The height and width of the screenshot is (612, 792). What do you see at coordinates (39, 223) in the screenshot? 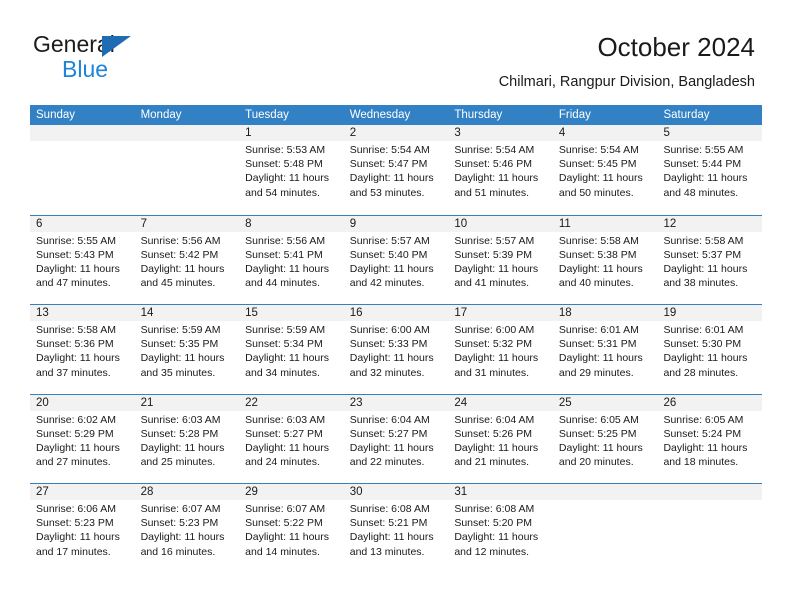
I see `day-number: 6` at bounding box center [39, 223].